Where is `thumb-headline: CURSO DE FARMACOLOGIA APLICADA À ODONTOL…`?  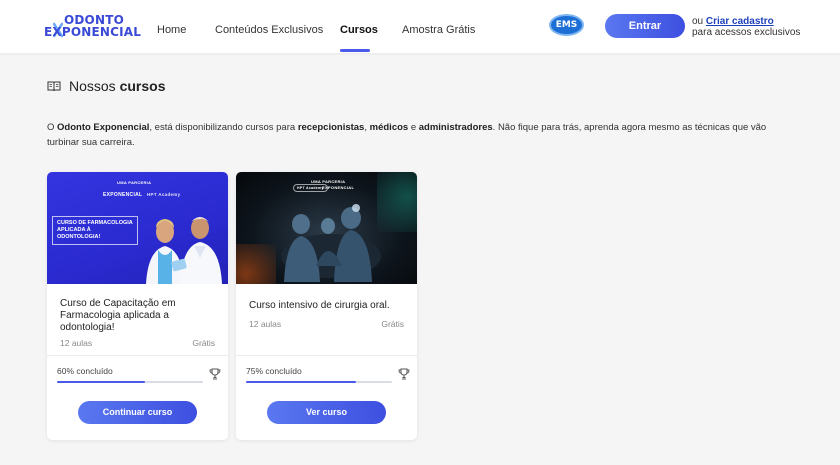 thumb-headline: CURSO DE FARMACOLOGIA APLICADA À ODONTOL… is located at coordinates (95, 230).